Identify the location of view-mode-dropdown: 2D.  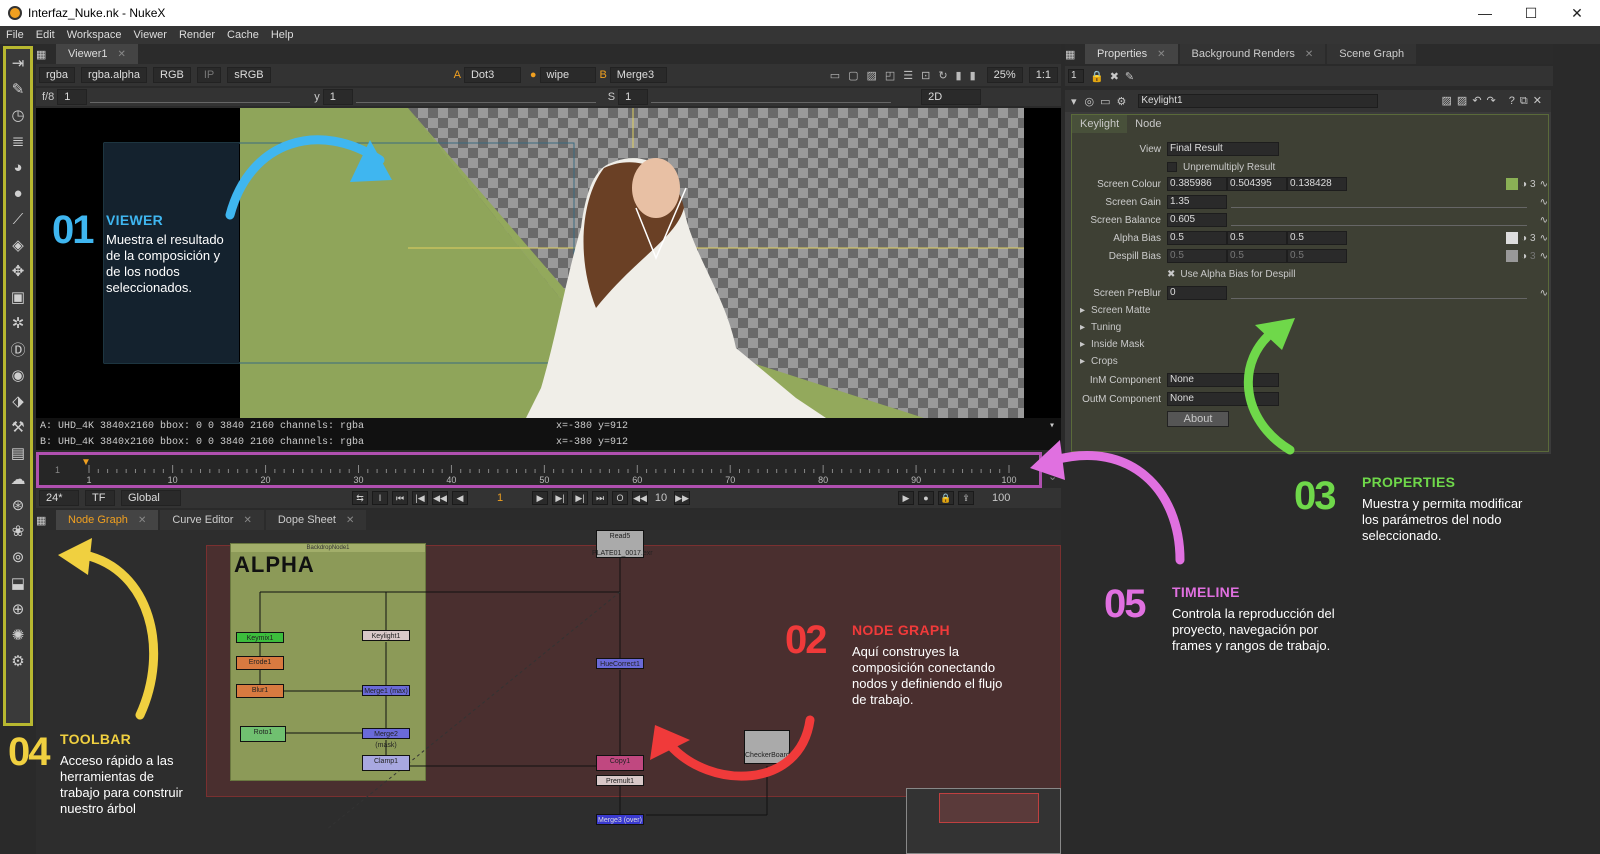
(951, 97).